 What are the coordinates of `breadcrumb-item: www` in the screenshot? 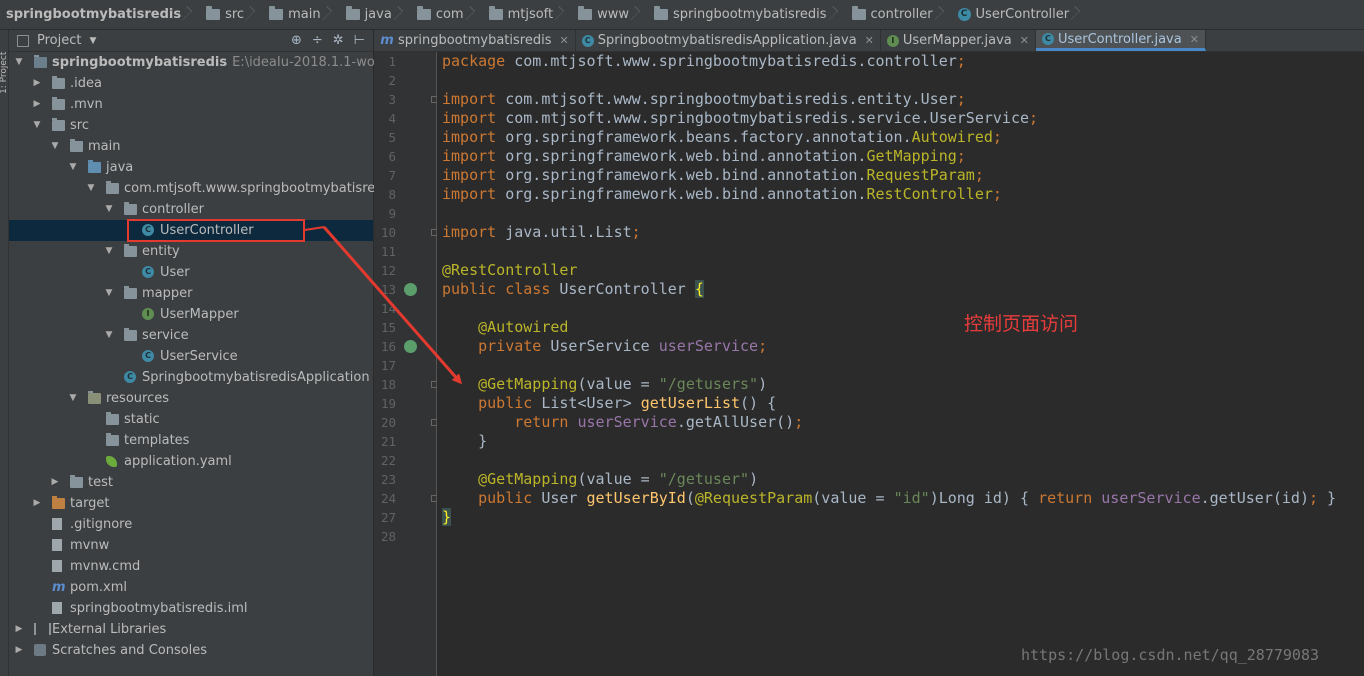 It's located at (610, 14).